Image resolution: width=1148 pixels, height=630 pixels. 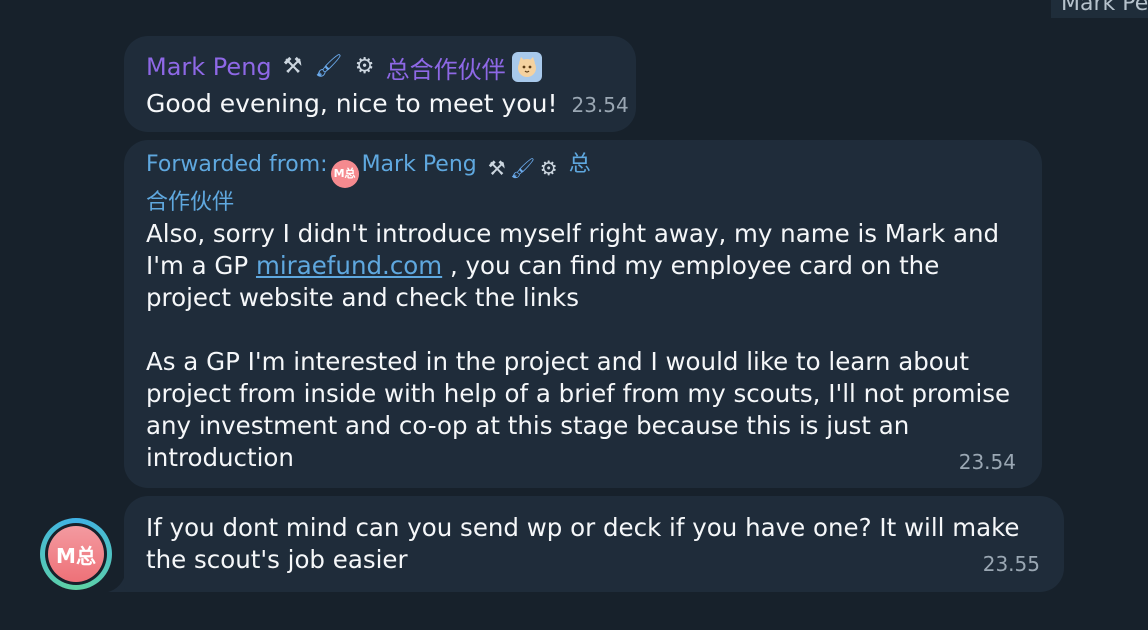 What do you see at coordinates (526, 67) in the screenshot?
I see `cat-sticker-icon` at bounding box center [526, 67].